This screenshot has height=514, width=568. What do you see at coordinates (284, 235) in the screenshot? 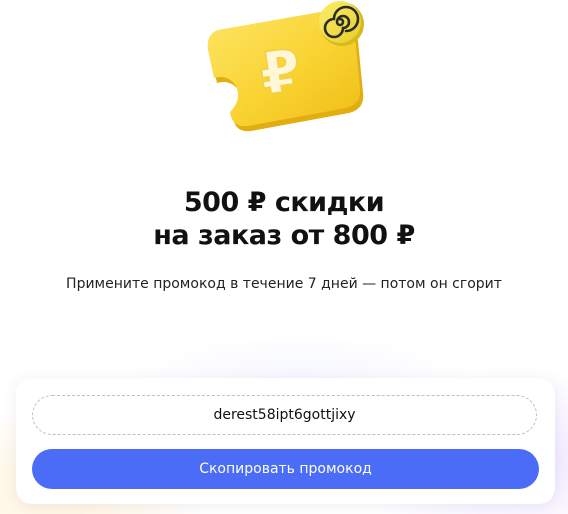
I see `headline-line-2: на заказ от 800 ₽` at bounding box center [284, 235].